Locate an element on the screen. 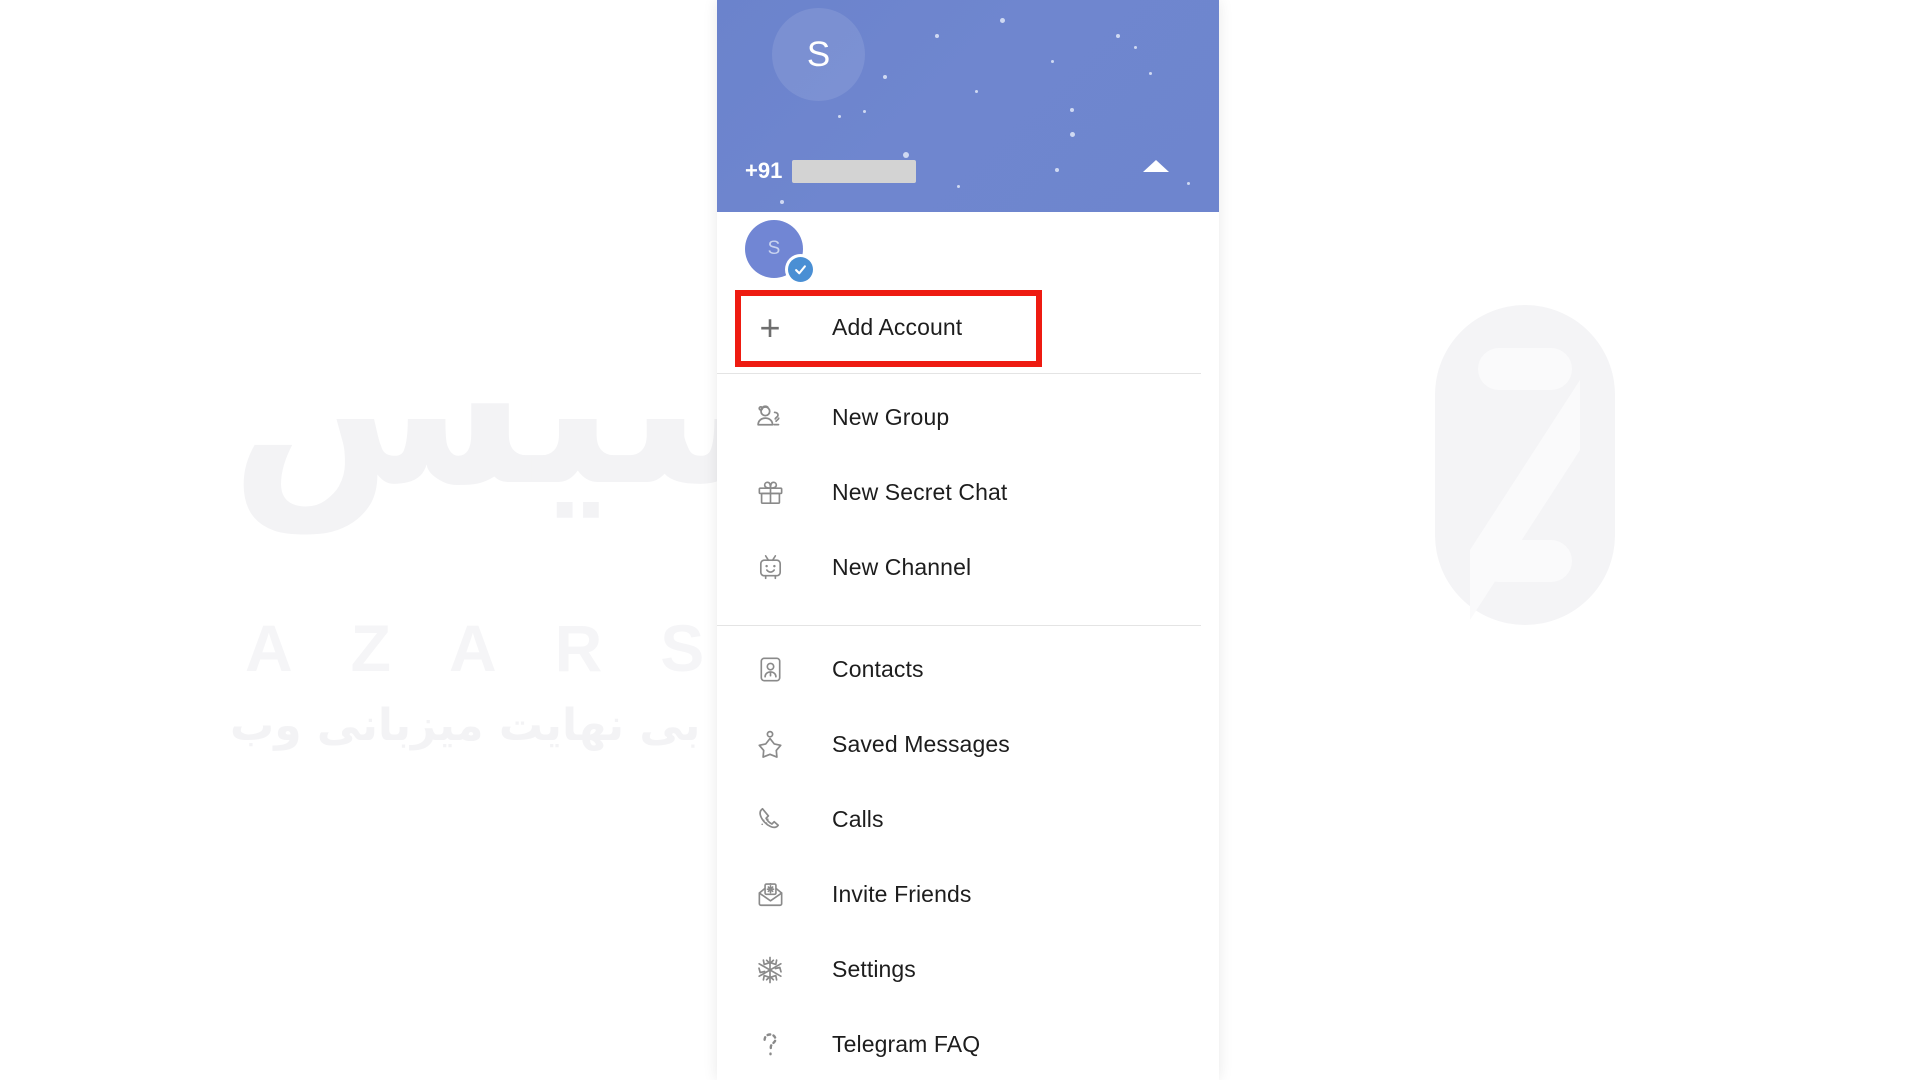 Image resolution: width=1920 pixels, height=1080 pixels. question-mark-icon is located at coordinates (770, 1045).